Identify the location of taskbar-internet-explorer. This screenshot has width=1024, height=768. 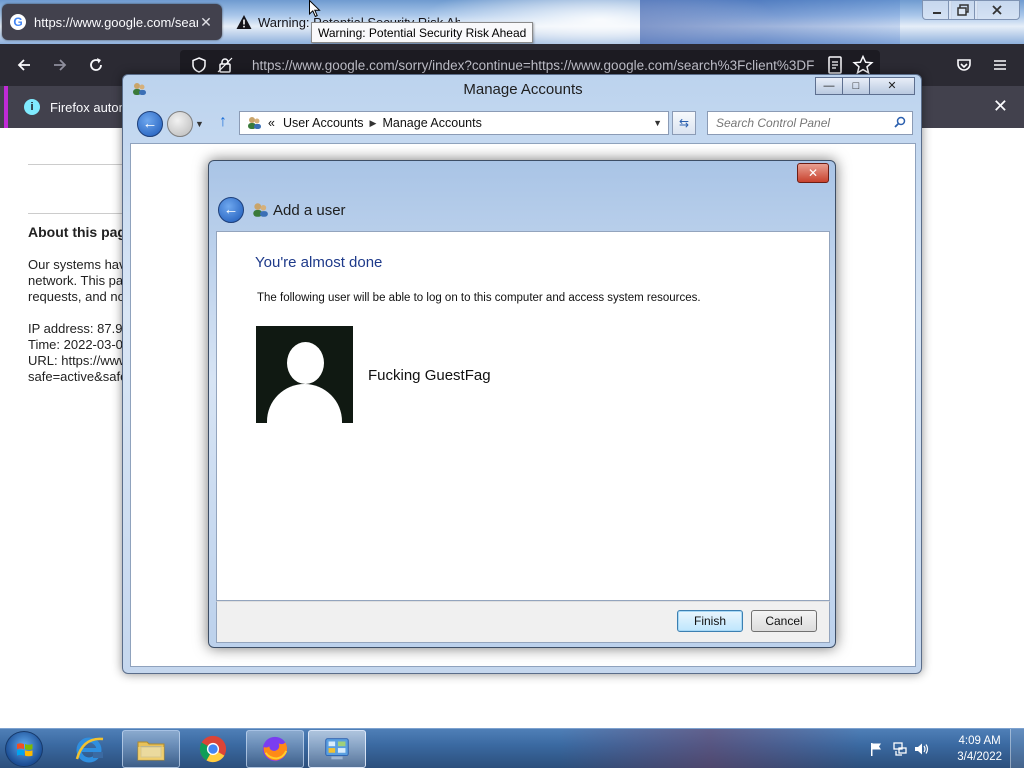
(89, 749).